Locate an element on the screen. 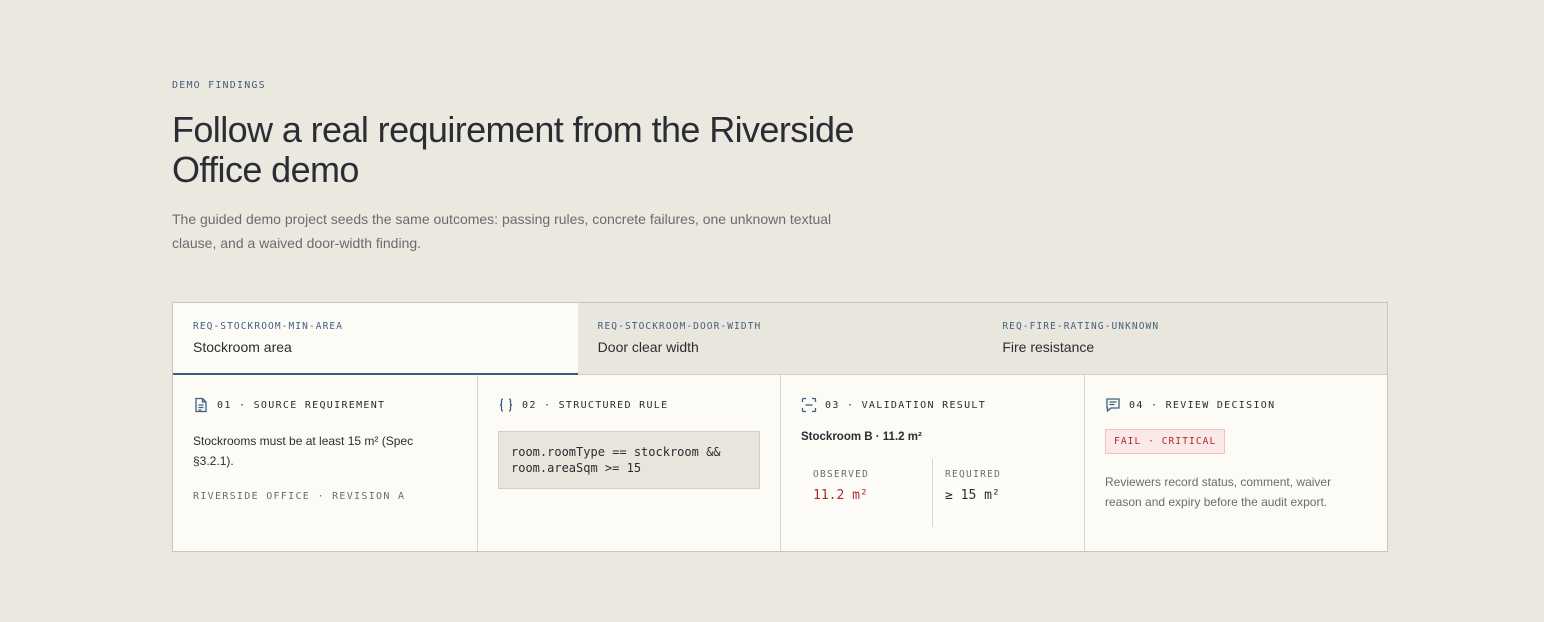  tab-title: Fire resistance is located at coordinates (1048, 347).